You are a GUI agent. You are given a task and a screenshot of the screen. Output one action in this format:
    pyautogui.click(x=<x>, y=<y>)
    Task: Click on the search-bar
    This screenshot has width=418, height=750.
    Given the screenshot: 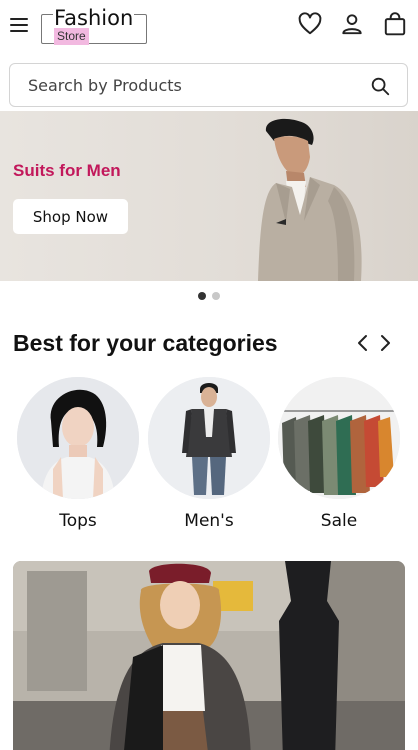 What is the action you would take?
    pyautogui.click(x=208, y=85)
    